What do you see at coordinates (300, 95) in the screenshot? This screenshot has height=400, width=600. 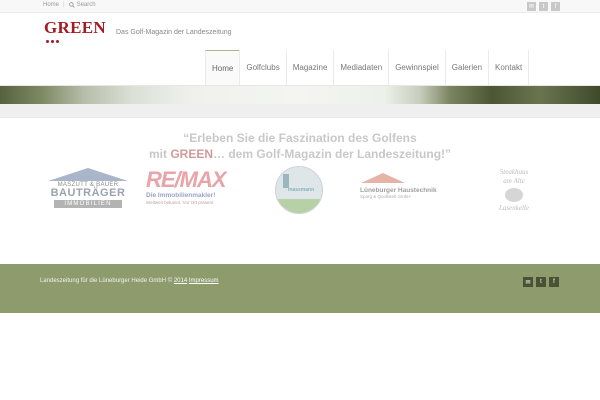 I see `hero-image` at bounding box center [300, 95].